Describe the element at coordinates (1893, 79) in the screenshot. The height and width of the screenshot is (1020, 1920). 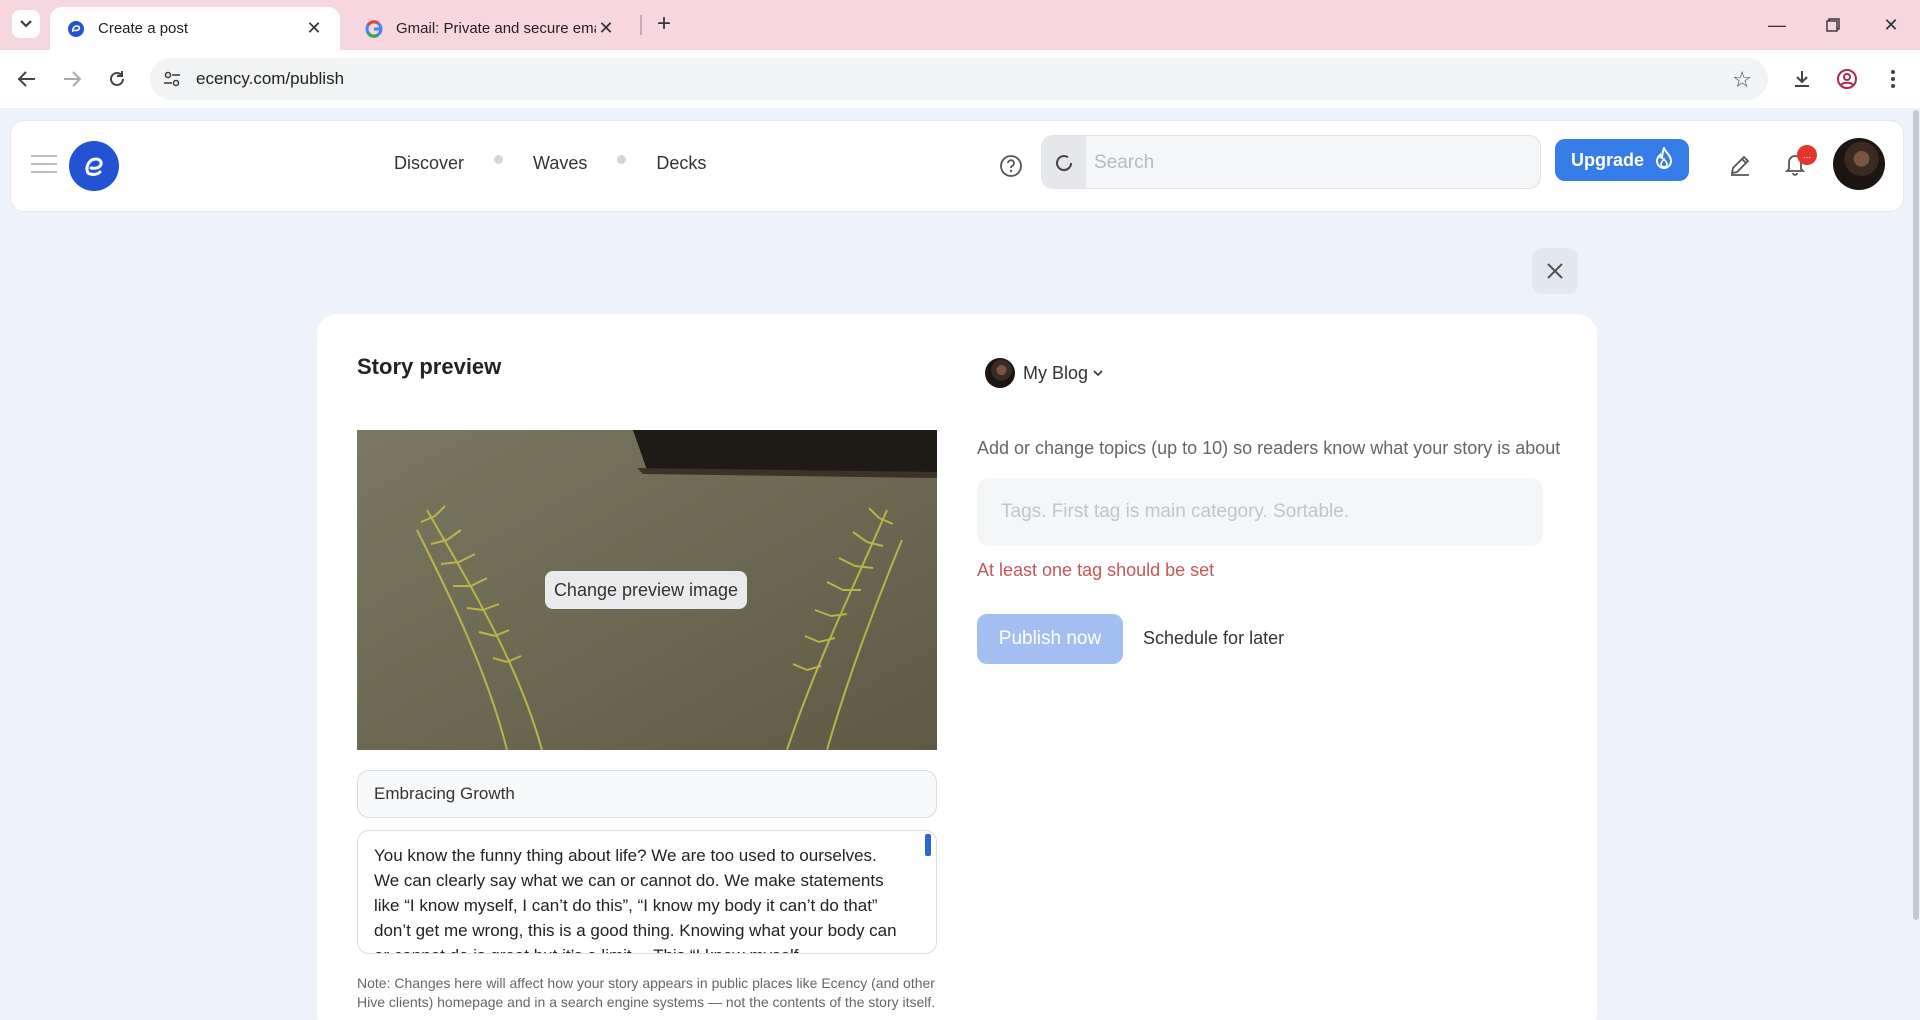
I see `kebab-menu-icon` at that location.